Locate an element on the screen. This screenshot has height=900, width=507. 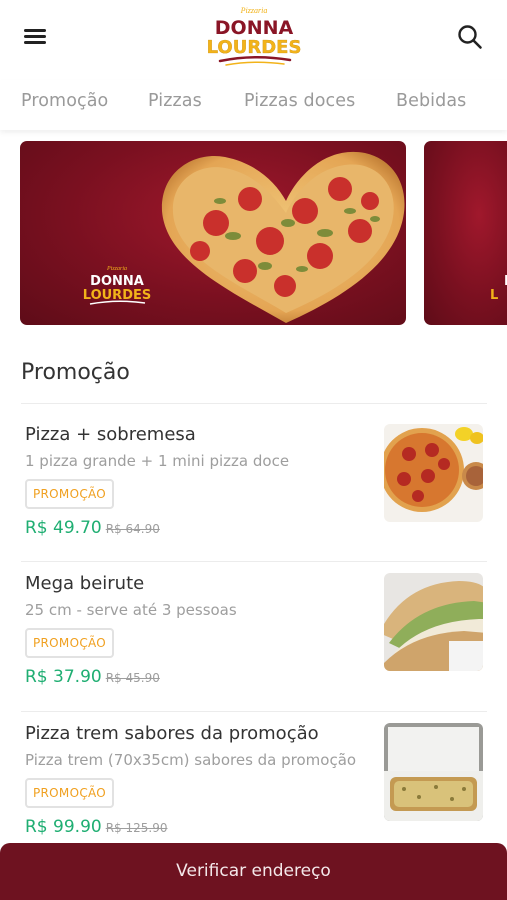
search-icon is located at coordinates (470, 37).